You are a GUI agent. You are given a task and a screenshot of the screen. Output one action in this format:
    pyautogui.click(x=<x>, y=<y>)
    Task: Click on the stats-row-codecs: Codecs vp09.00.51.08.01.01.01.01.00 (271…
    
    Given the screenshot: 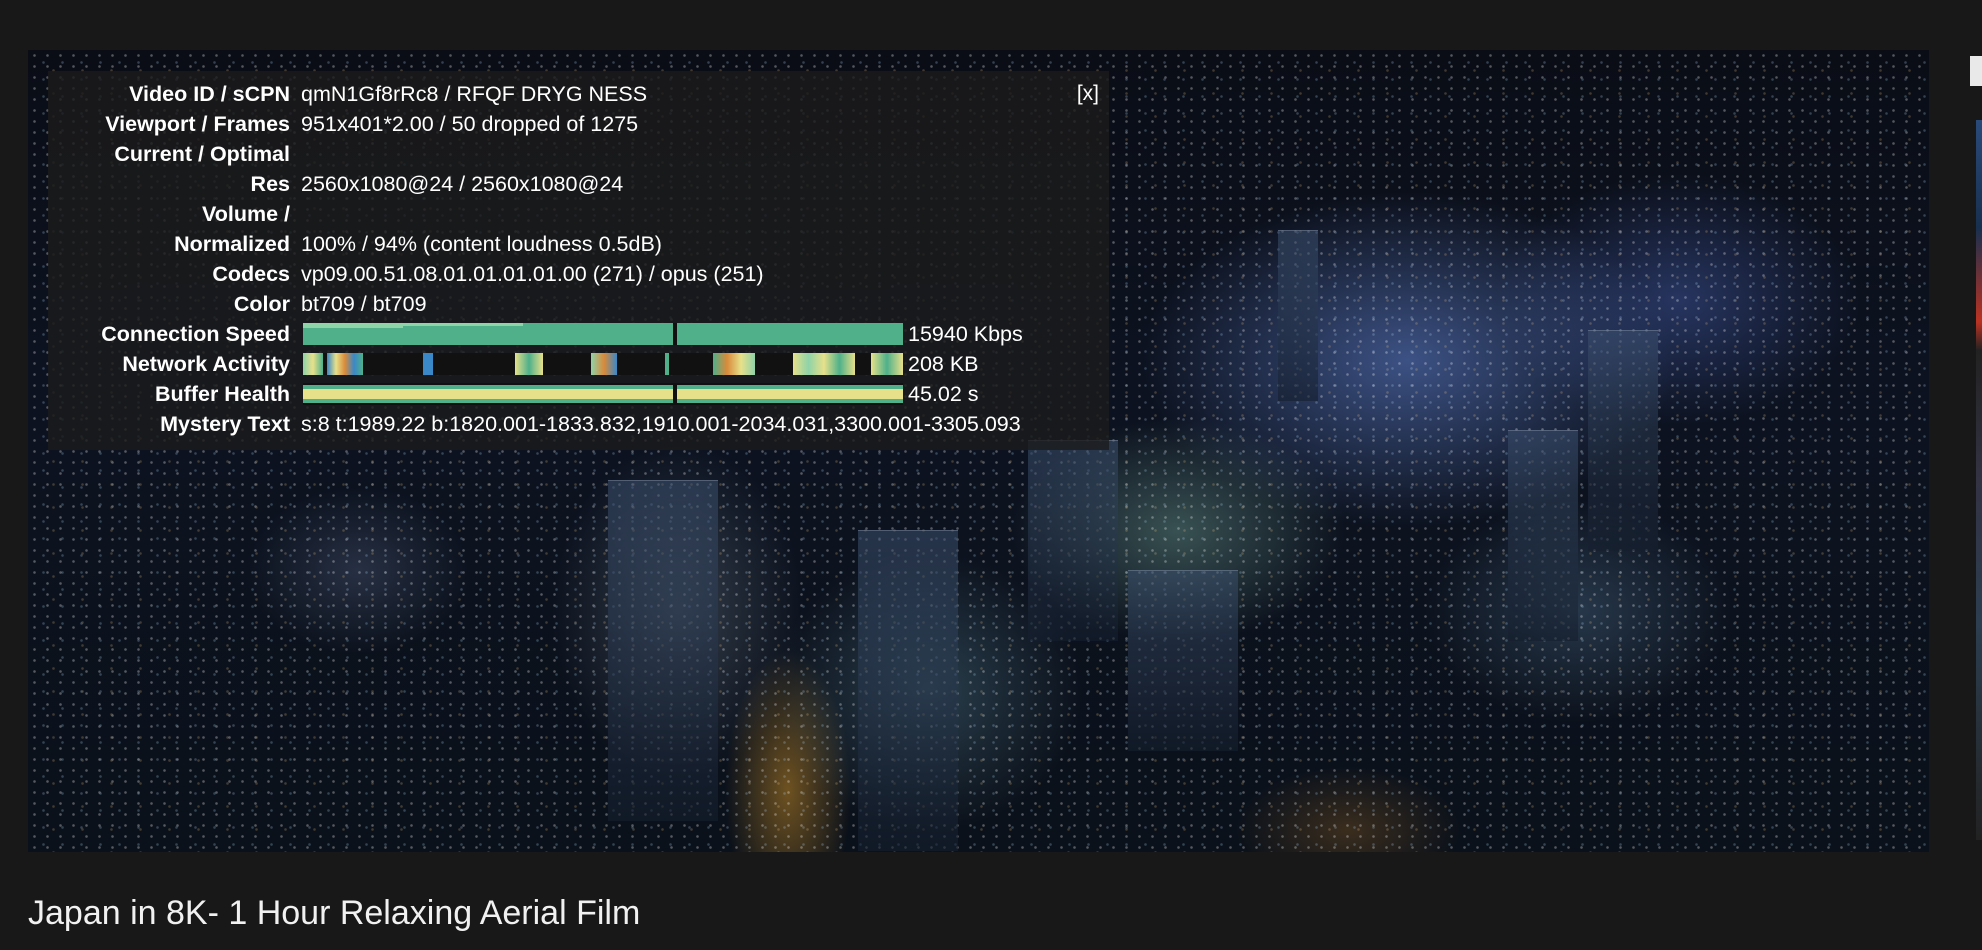 What is the action you would take?
    pyautogui.click(x=406, y=274)
    